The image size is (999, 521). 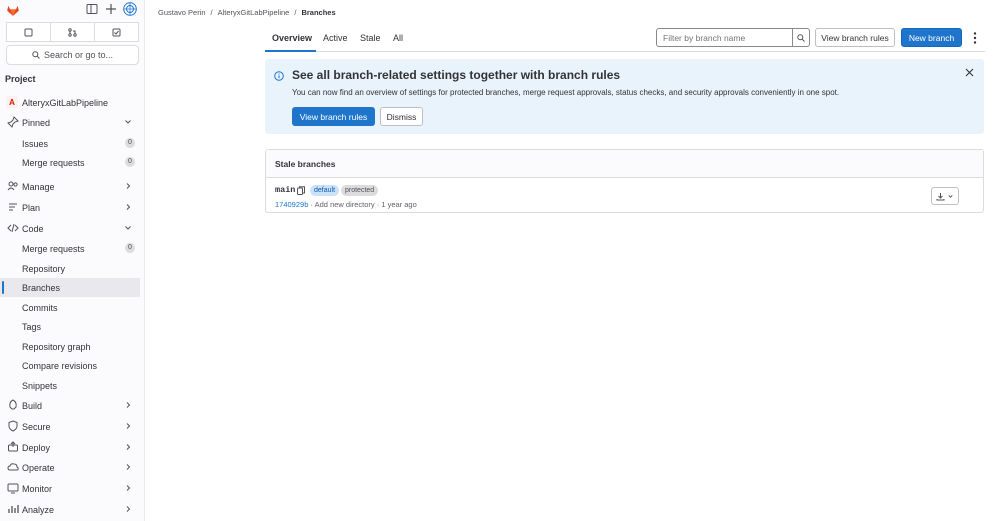 I want to click on breadcrumb-project: AlteryxGitLabPipeline, so click(x=254, y=12).